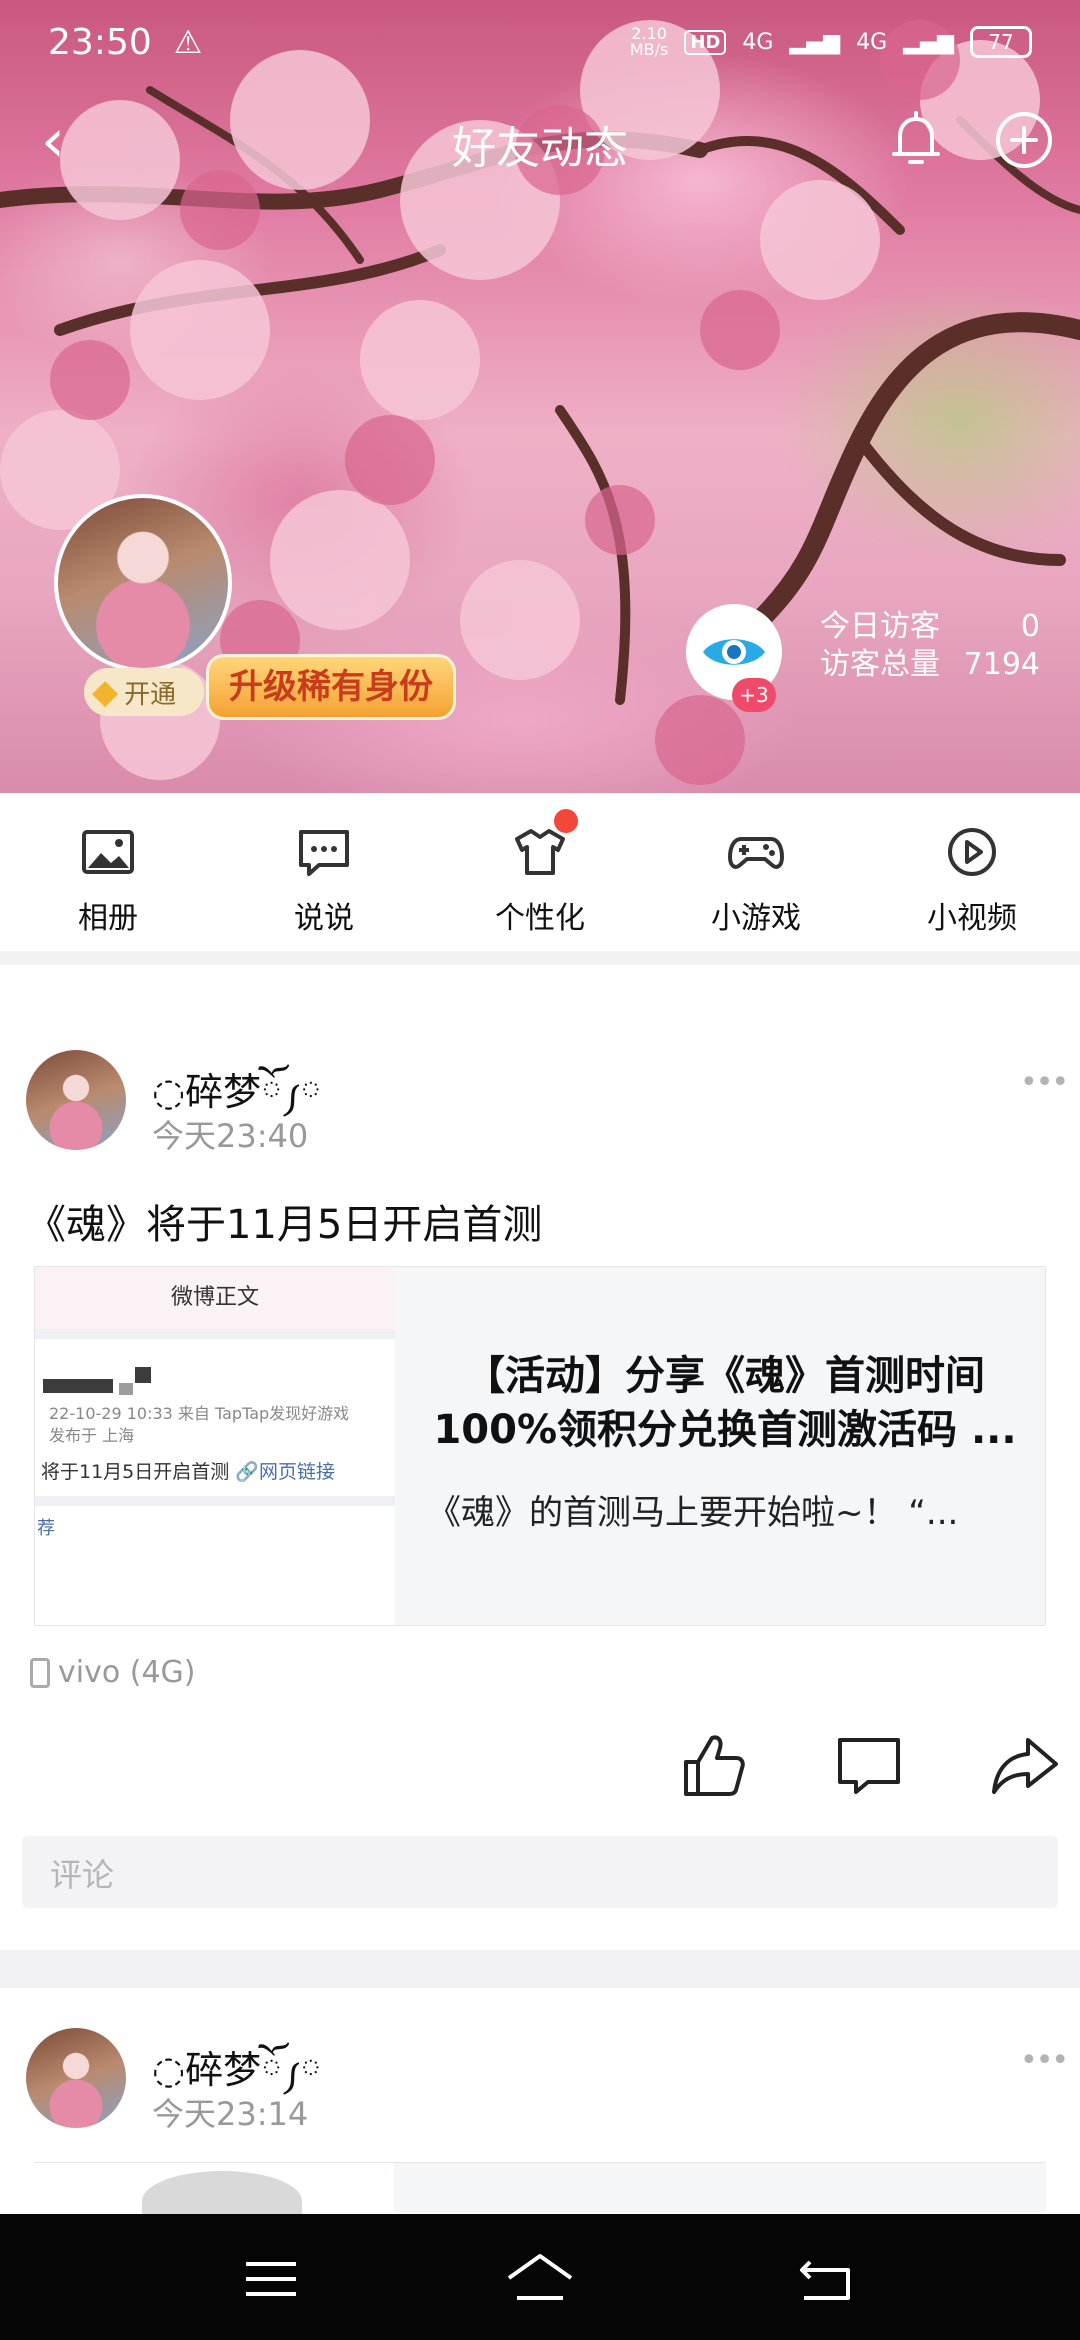 The image size is (1080, 2340). I want to click on thumbnail-meta: 22-10-29 10:33 来自 TapTap发现好游戏 发布于 上海, so click(215, 1425).